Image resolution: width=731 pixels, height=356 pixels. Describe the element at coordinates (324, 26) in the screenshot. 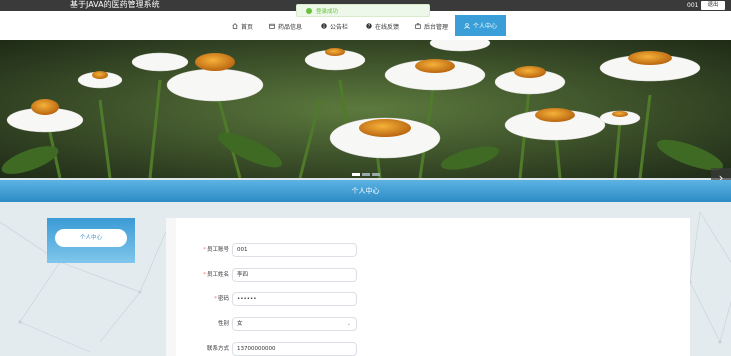

I see `info-icon` at that location.